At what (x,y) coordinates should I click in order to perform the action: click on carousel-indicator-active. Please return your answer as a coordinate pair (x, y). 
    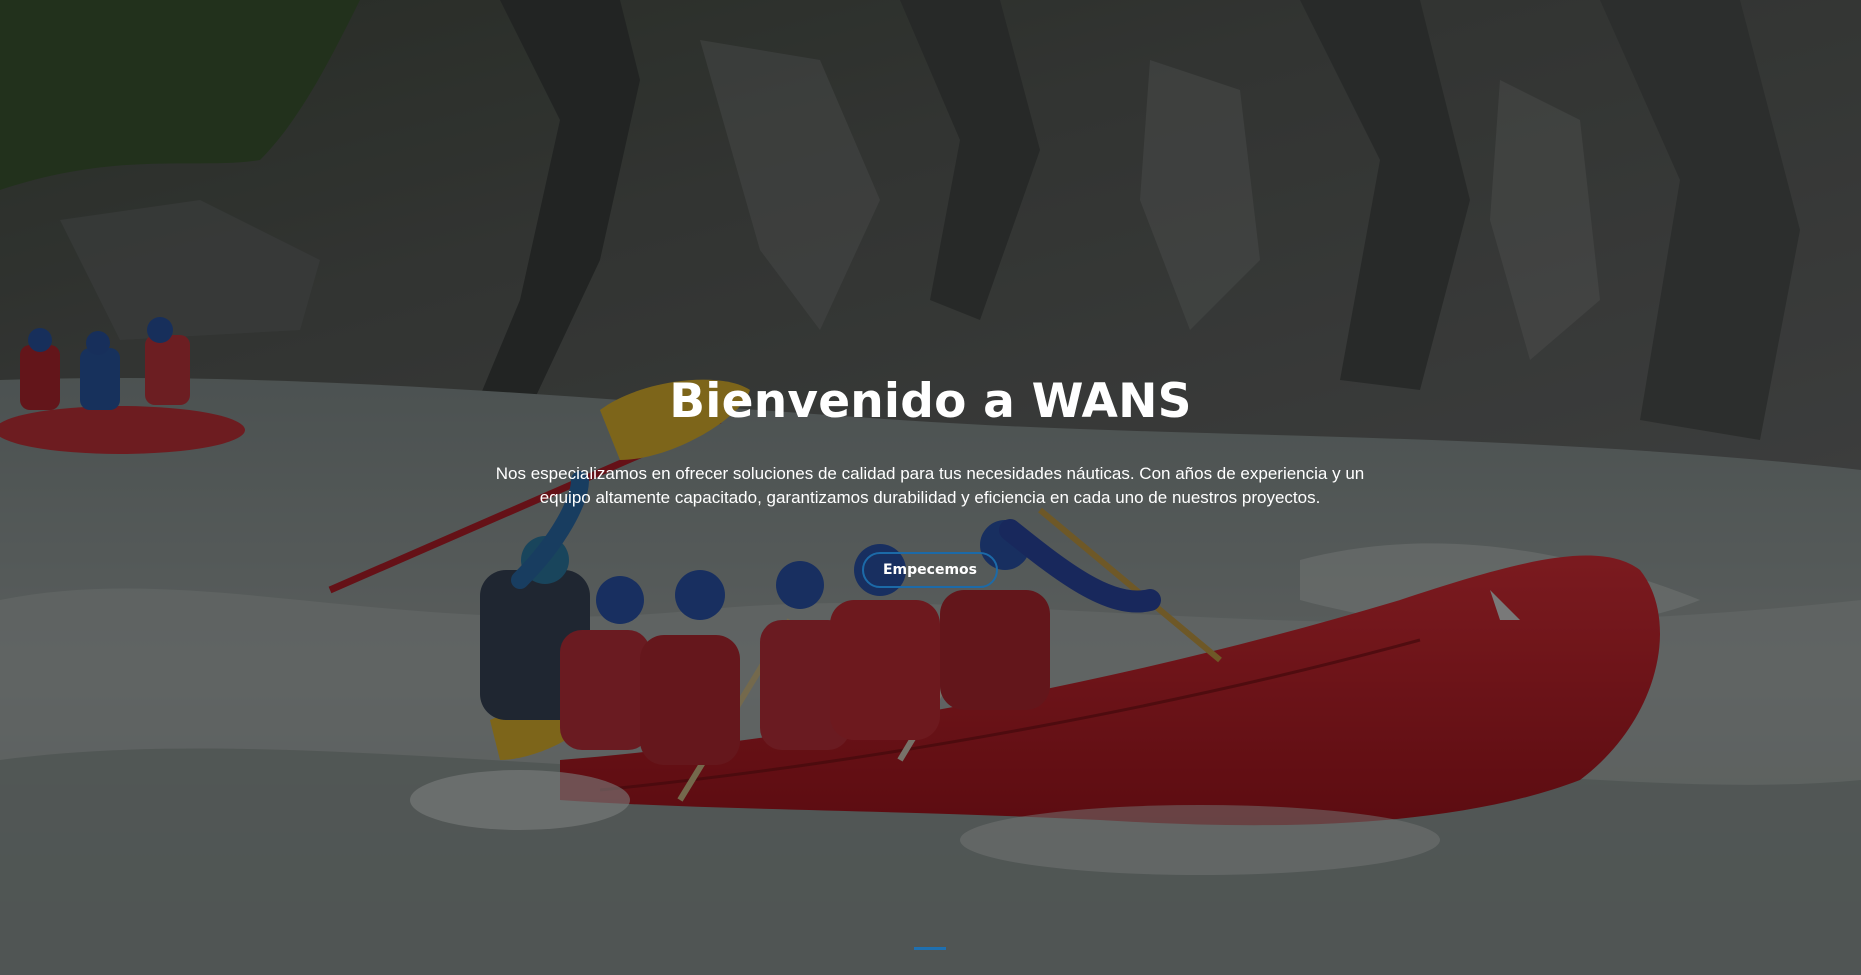
    Looking at the image, I should click on (930, 948).